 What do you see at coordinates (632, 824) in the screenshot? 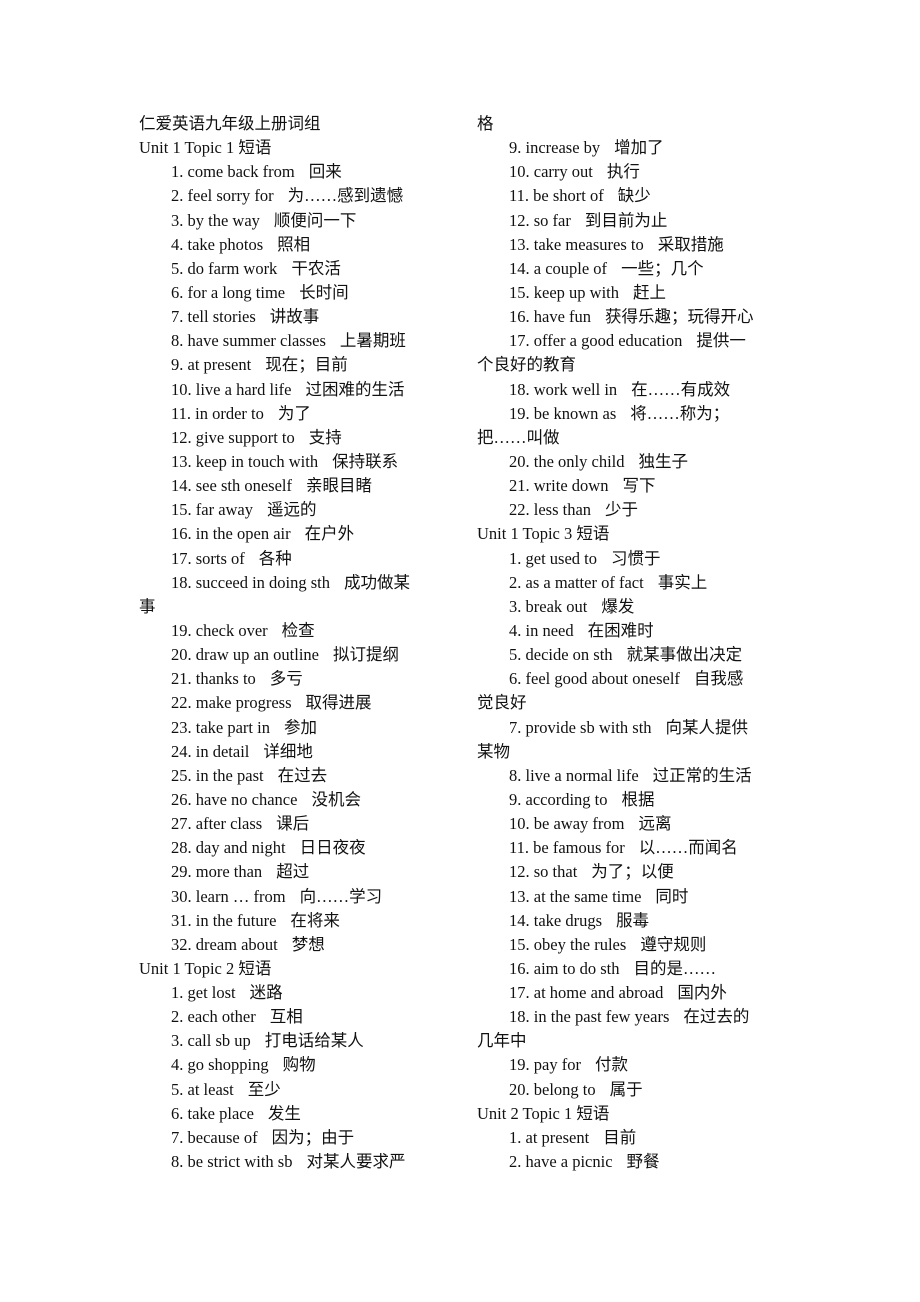
I see `phrase-item: 10. be away from 远离` at bounding box center [632, 824].